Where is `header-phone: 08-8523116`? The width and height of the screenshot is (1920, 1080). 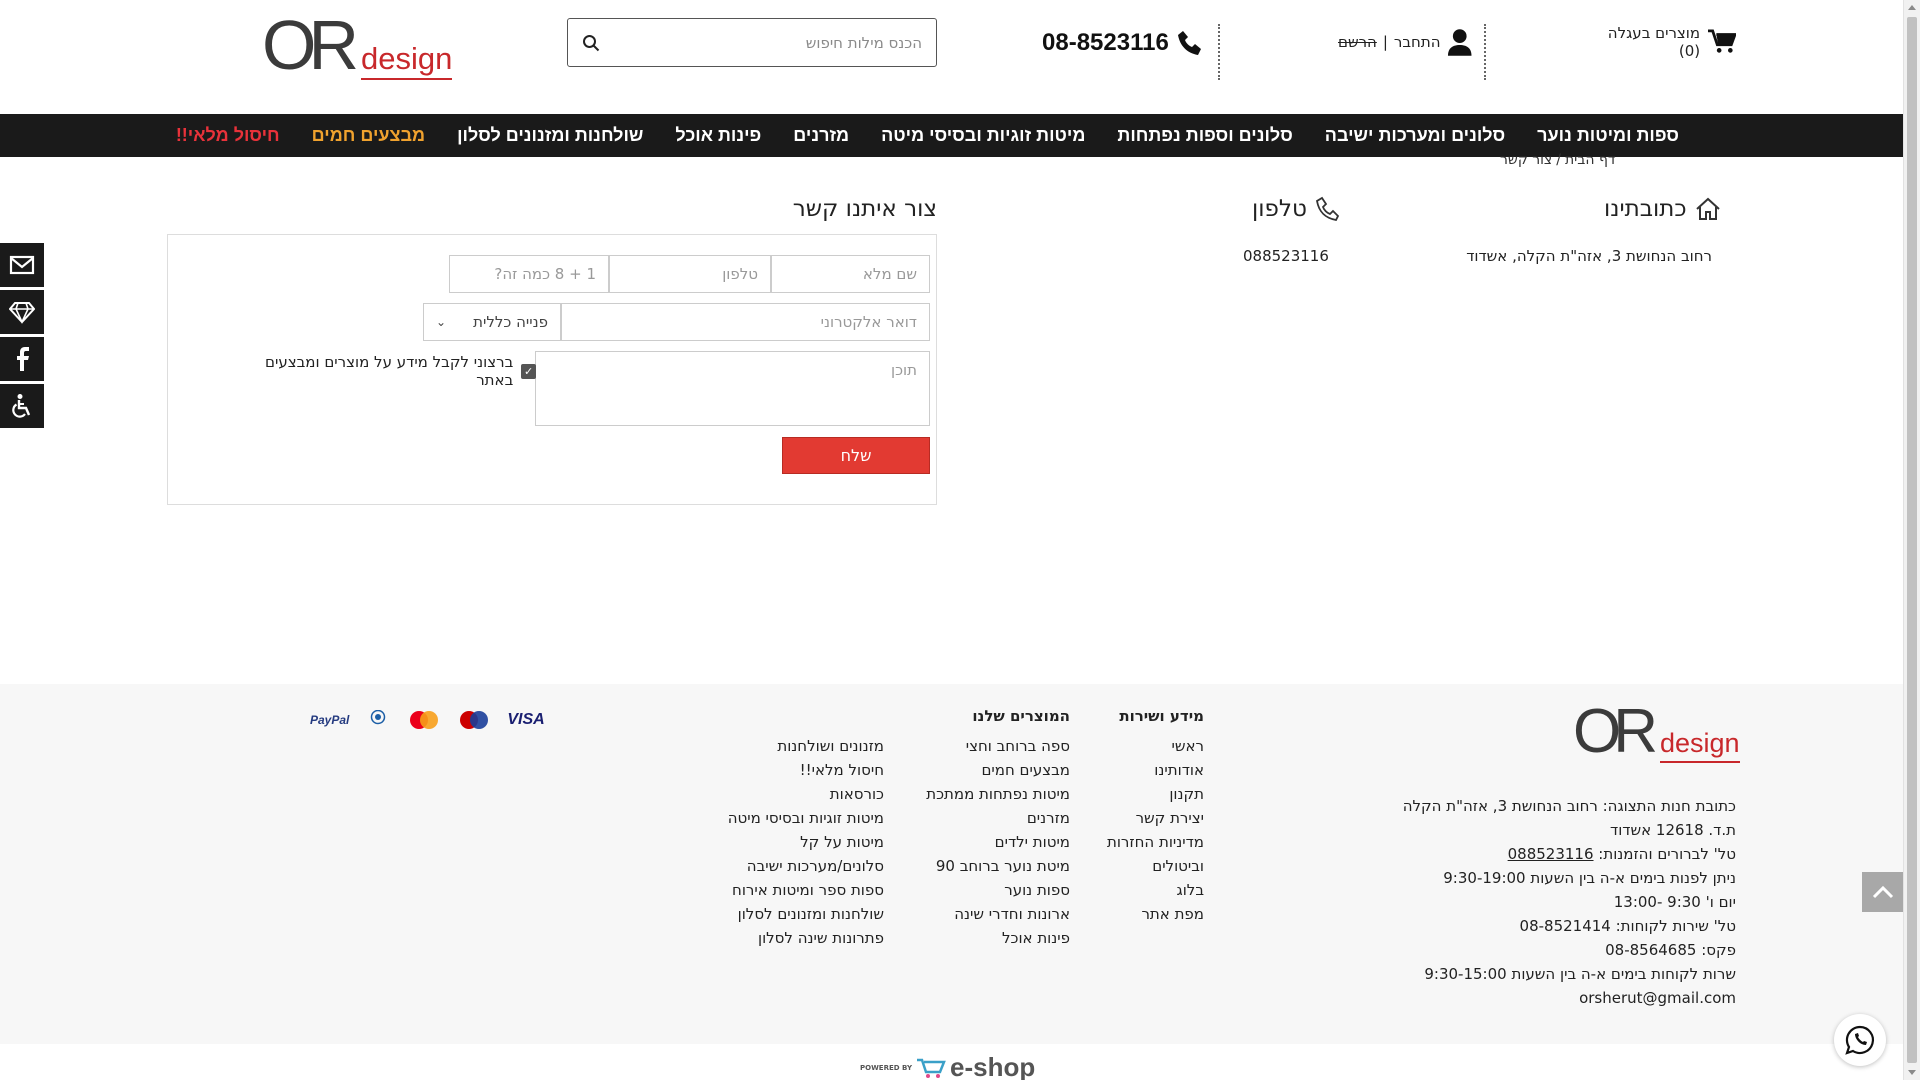 header-phone: 08-8523116 is located at coordinates (1122, 43).